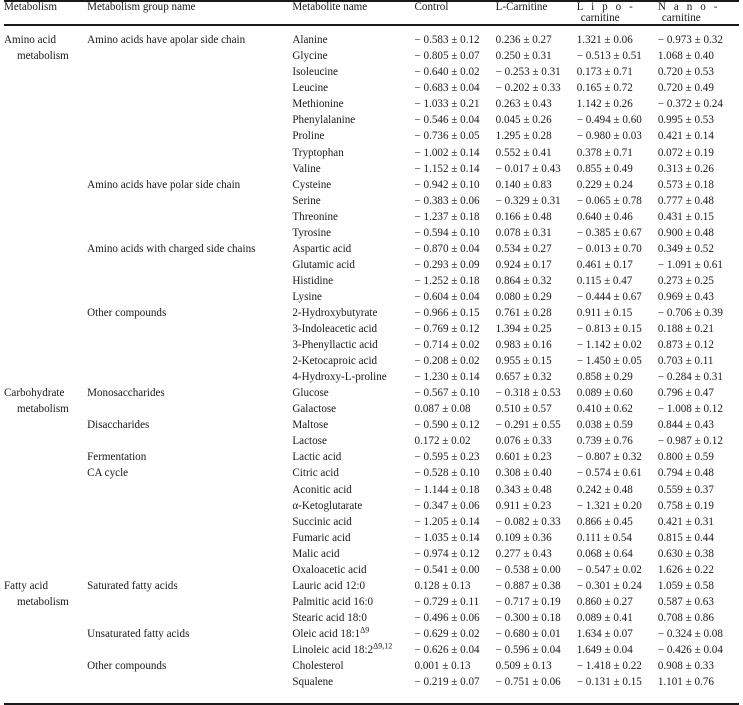 This screenshot has height=705, width=743. I want to click on value-lipo-carnitine: − 0.444 ± 0.67, so click(617, 299).